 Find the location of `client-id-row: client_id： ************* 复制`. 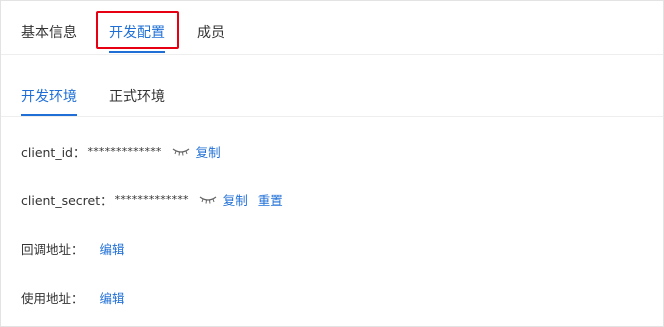

client-id-row: client_id： ************* 复制 is located at coordinates (121, 151).